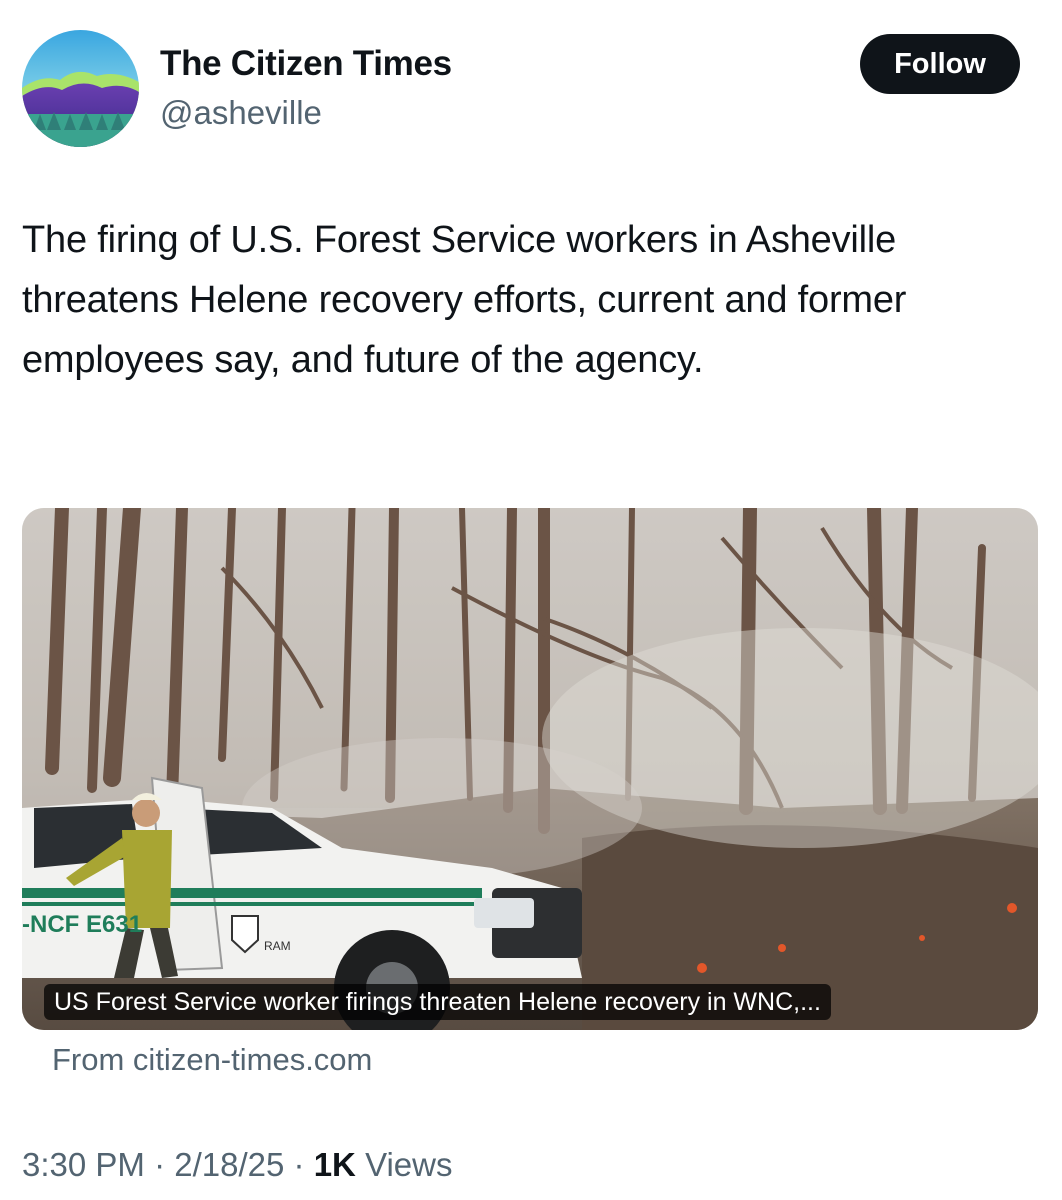  What do you see at coordinates (940, 64) in the screenshot?
I see `follow-button: Follow` at bounding box center [940, 64].